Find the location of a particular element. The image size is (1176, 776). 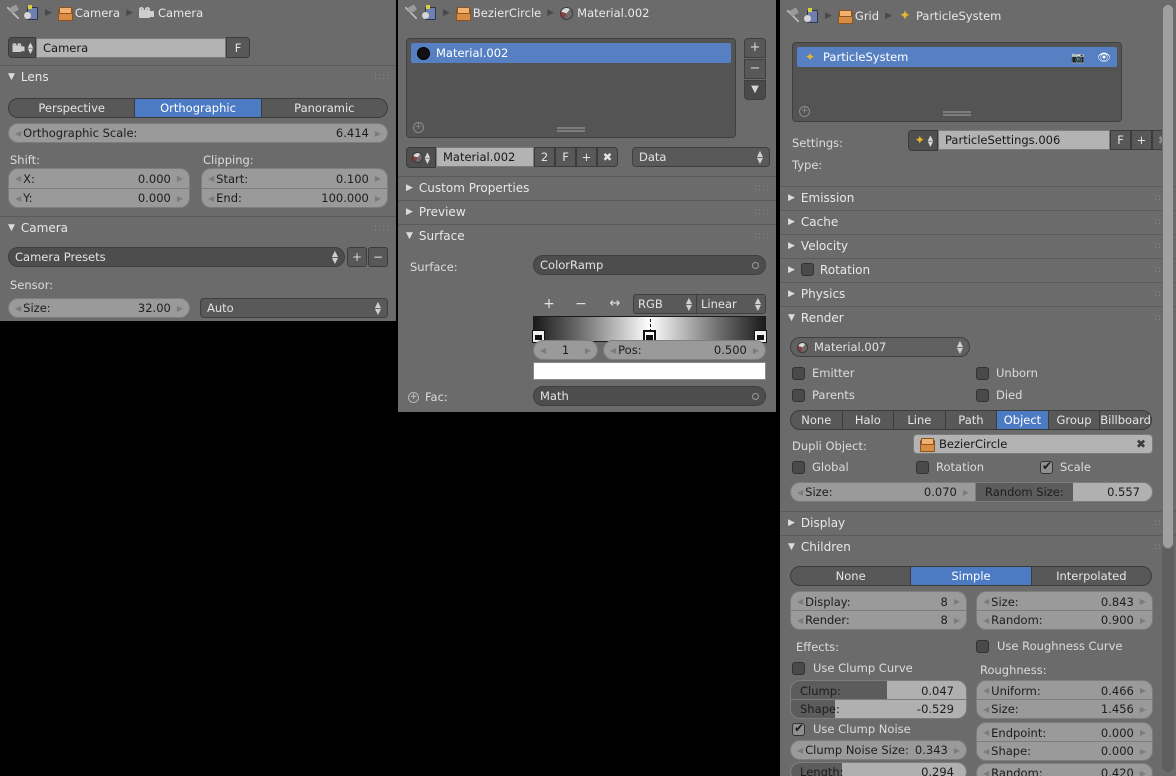

render-material-dropdown: Material.007 ▲ ▼ is located at coordinates (880, 347).